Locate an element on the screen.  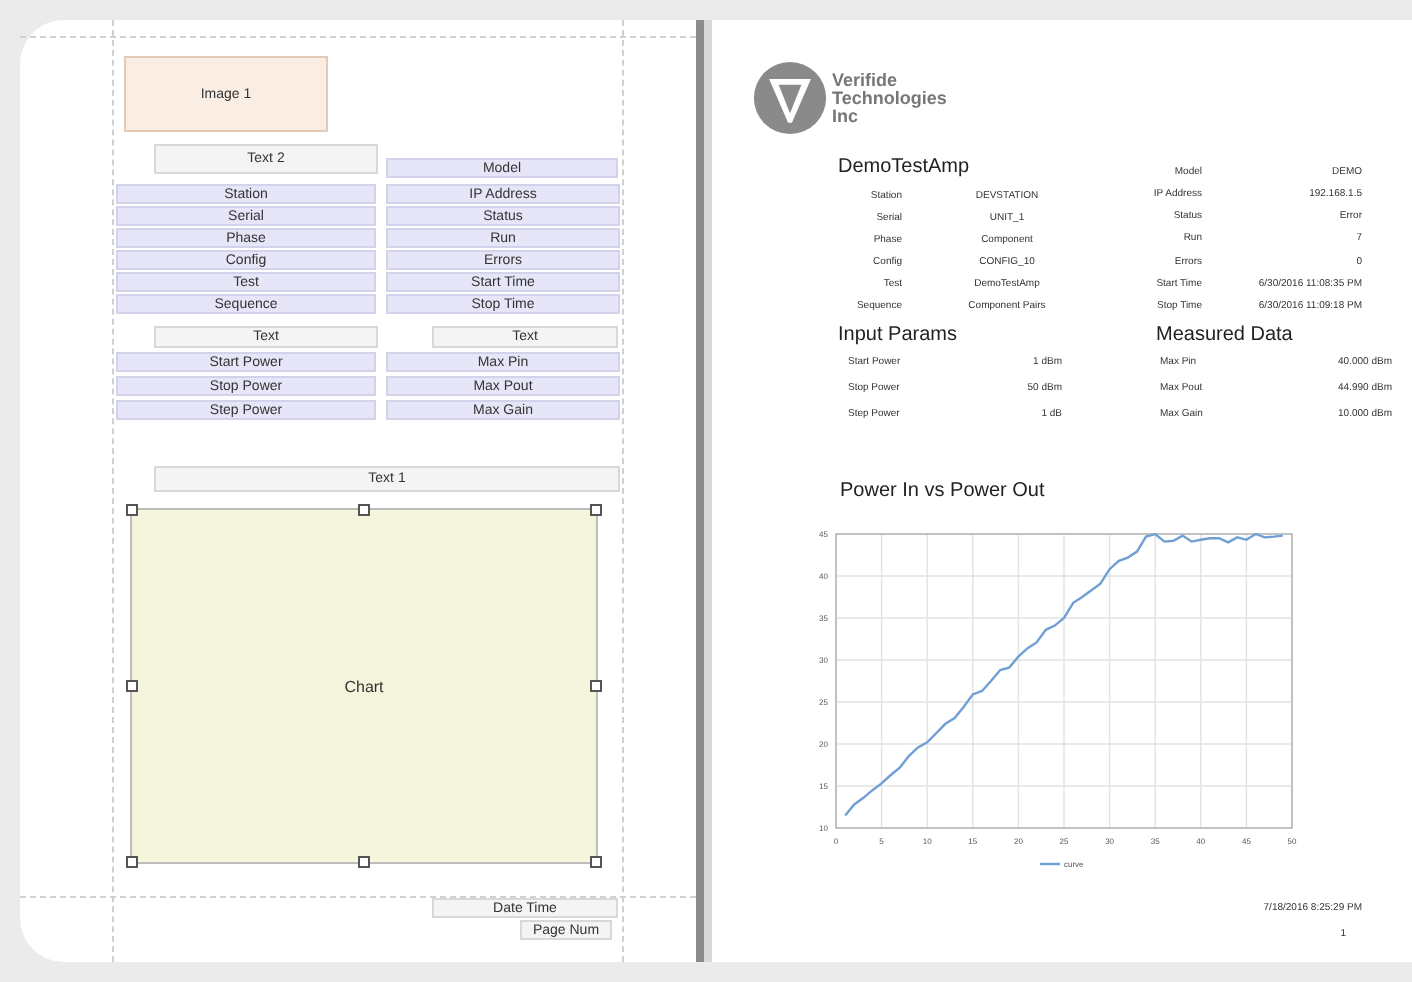
chart-label: Chart is located at coordinates (364, 686).